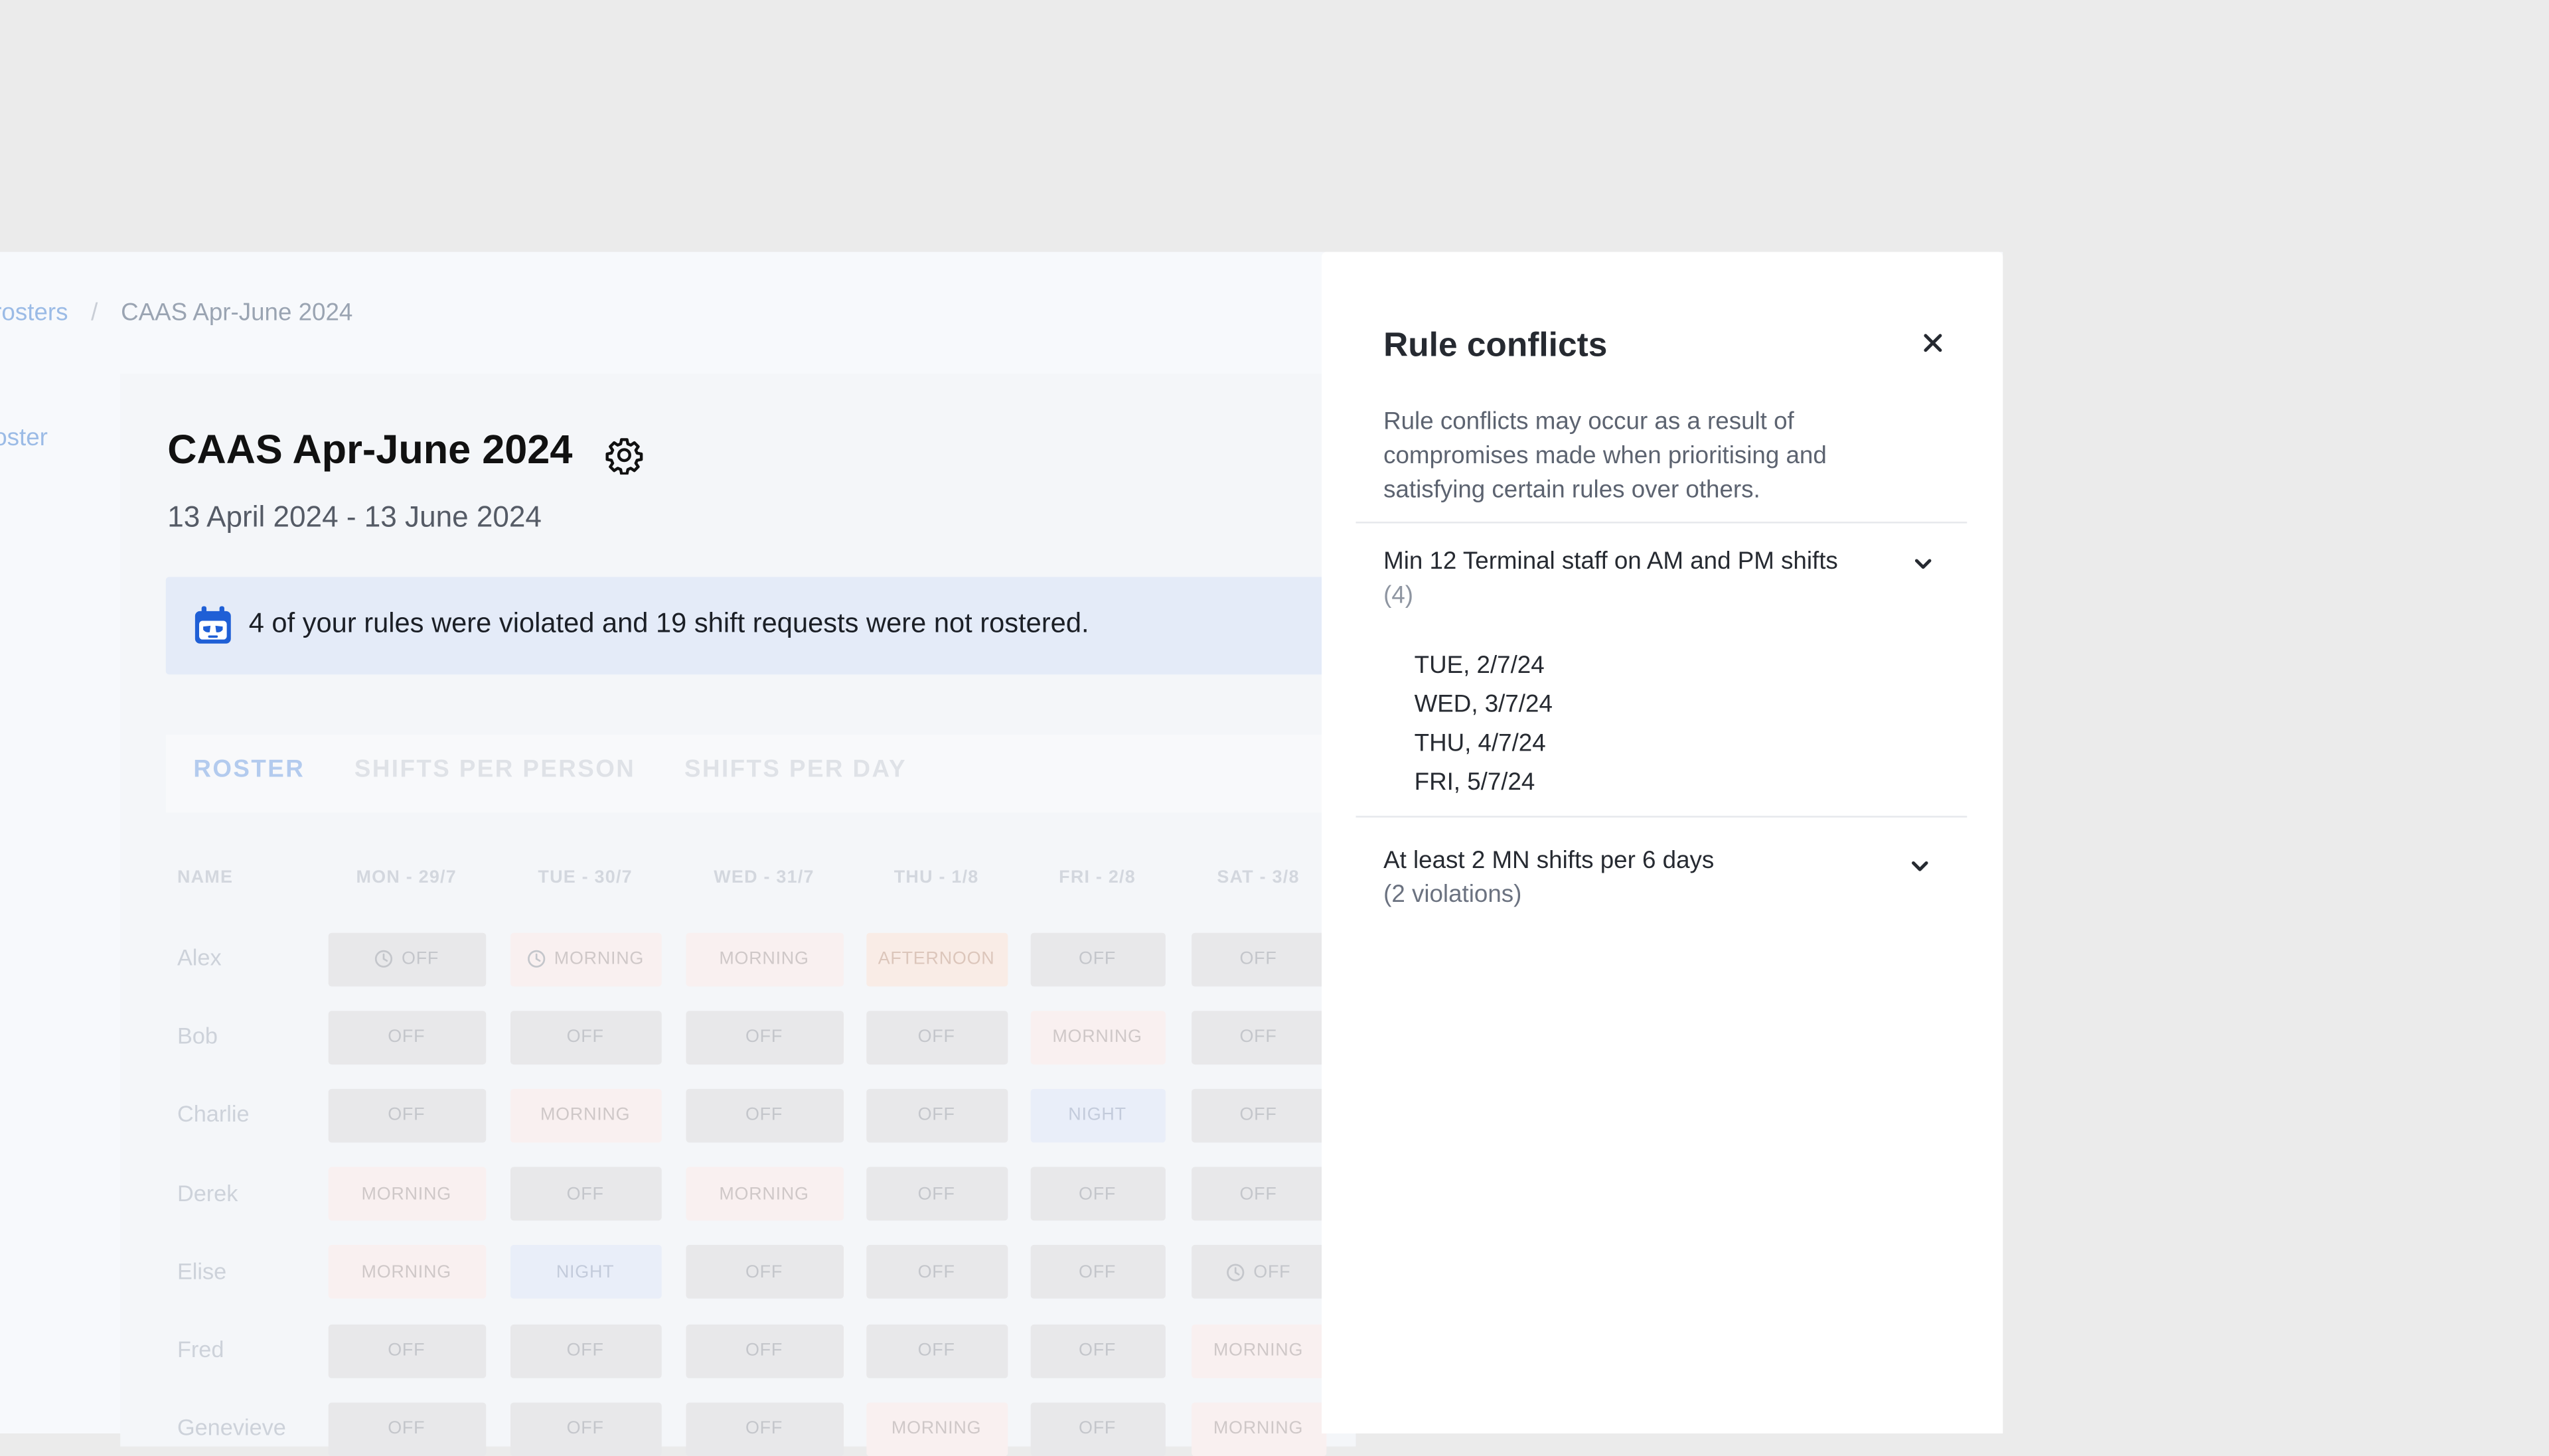  I want to click on violation-date: FRI, 5/7/24, so click(1474, 782).